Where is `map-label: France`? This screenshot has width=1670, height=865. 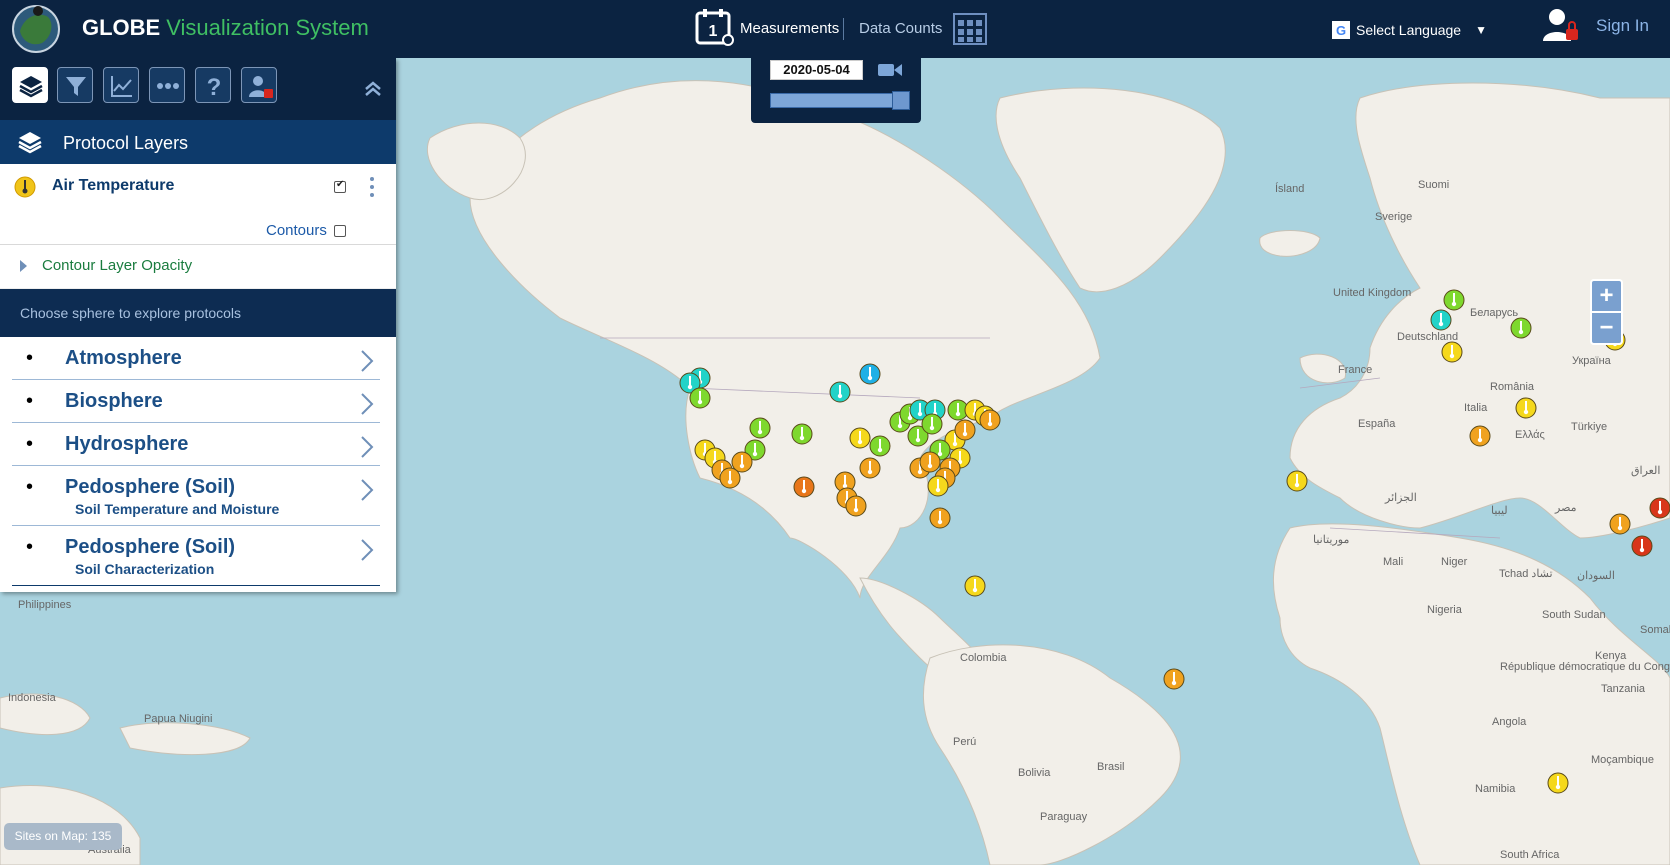
map-label: France is located at coordinates (1355, 370).